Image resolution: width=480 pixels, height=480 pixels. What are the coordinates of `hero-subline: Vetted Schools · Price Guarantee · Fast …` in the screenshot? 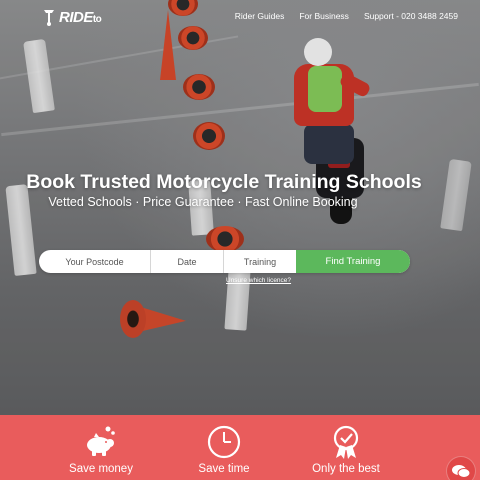 It's located at (203, 202).